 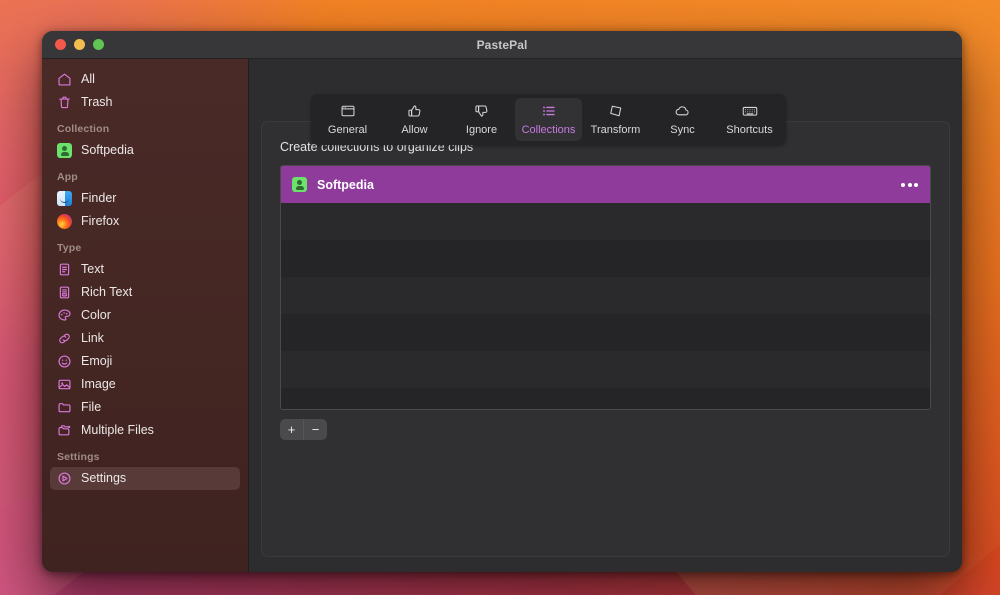 I want to click on finder-app-icon, so click(x=64, y=198).